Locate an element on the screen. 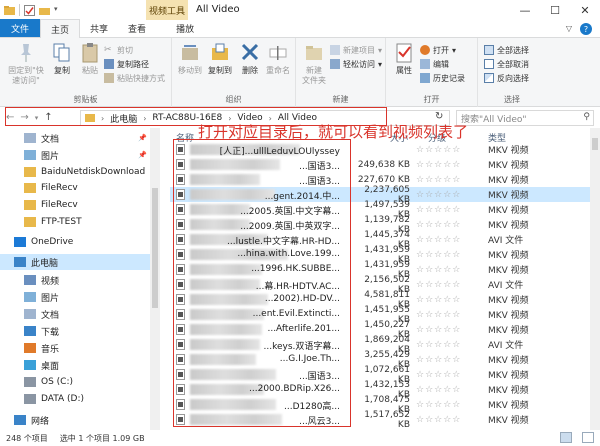 The width and height of the screenshot is (600, 446). tab-play: 播放 is located at coordinates (185, 28).